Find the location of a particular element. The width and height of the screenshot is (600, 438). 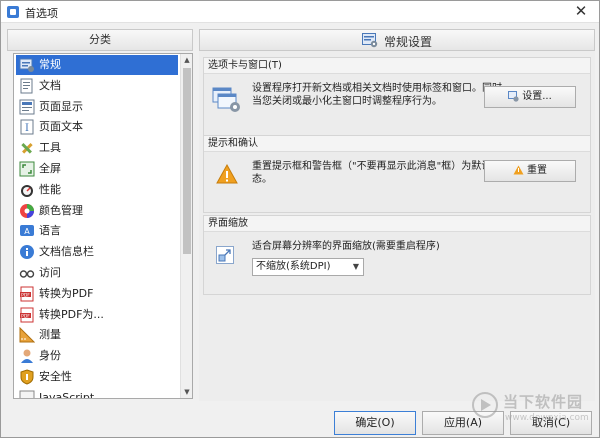

sidebar-item-label: 颜色管理 is located at coordinates (61, 210).